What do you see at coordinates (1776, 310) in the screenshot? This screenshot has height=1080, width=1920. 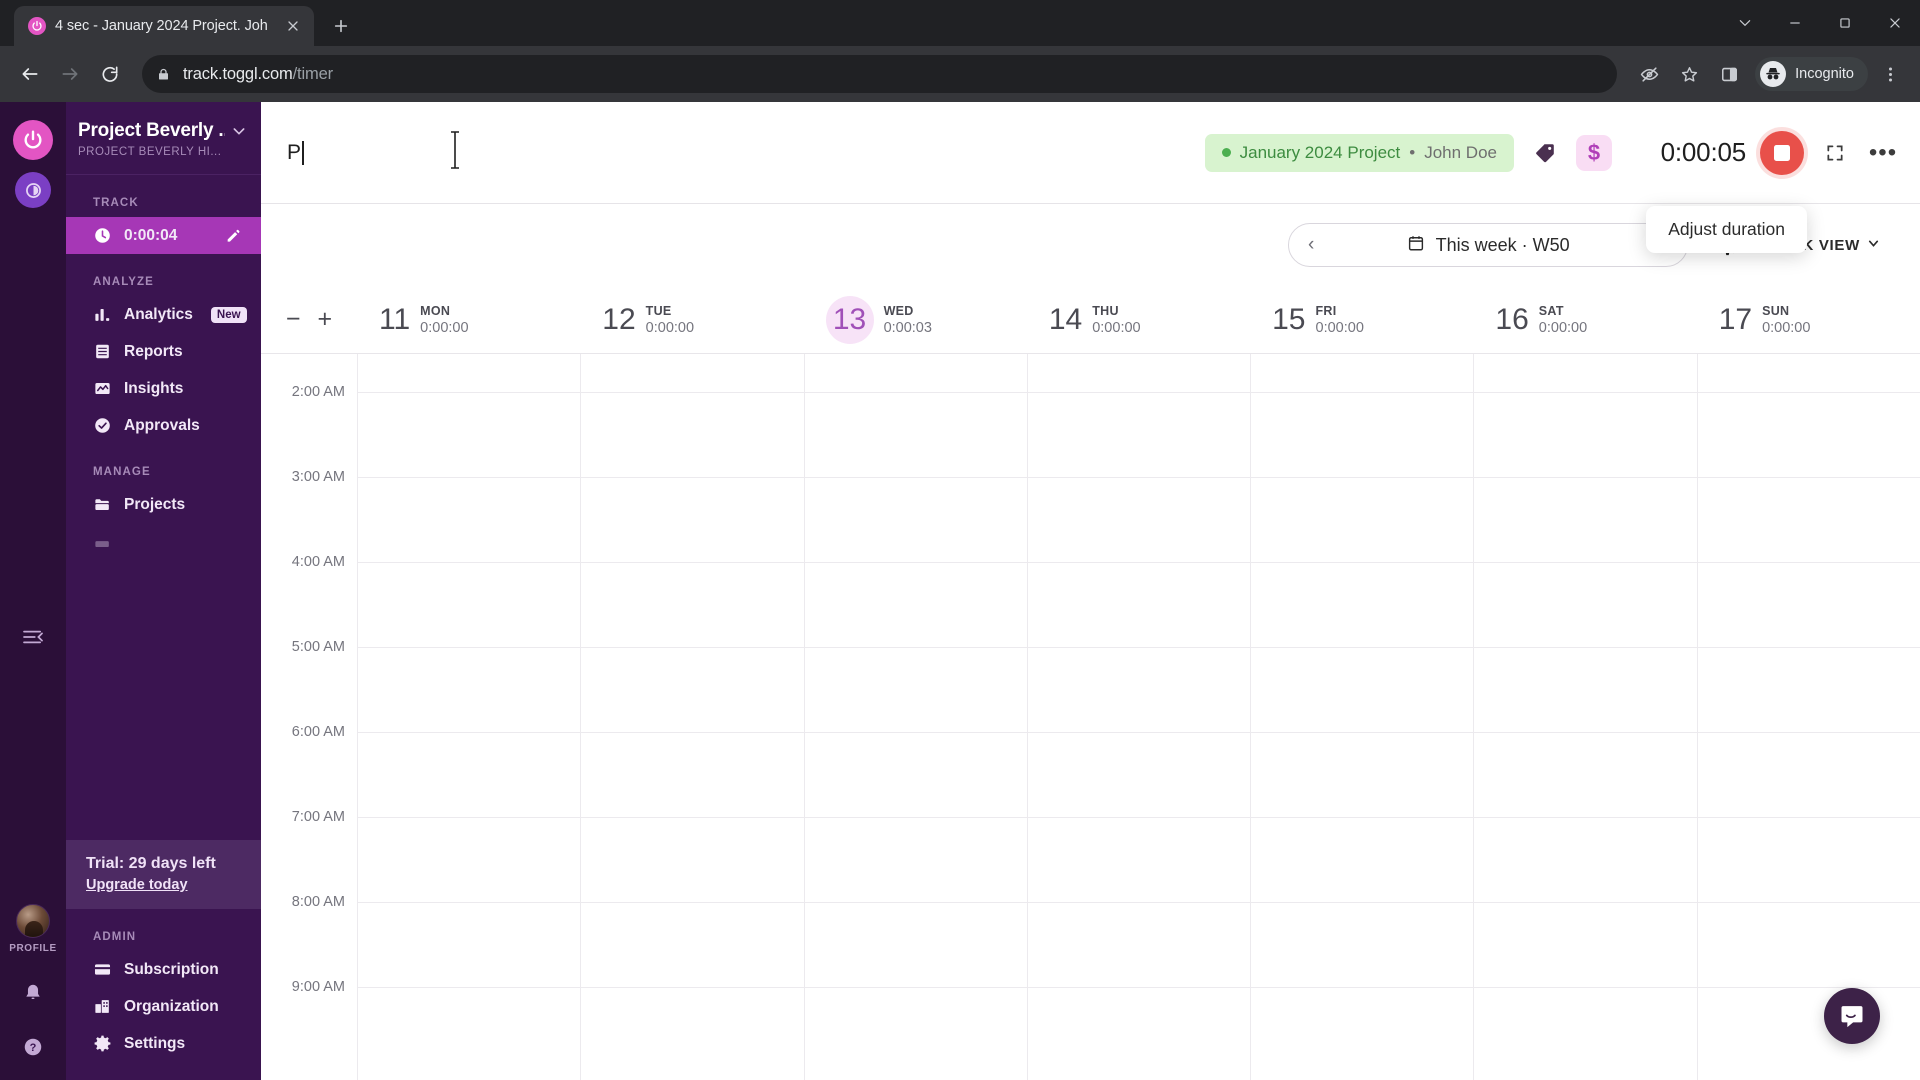 I see `day-name: SUN` at bounding box center [1776, 310].